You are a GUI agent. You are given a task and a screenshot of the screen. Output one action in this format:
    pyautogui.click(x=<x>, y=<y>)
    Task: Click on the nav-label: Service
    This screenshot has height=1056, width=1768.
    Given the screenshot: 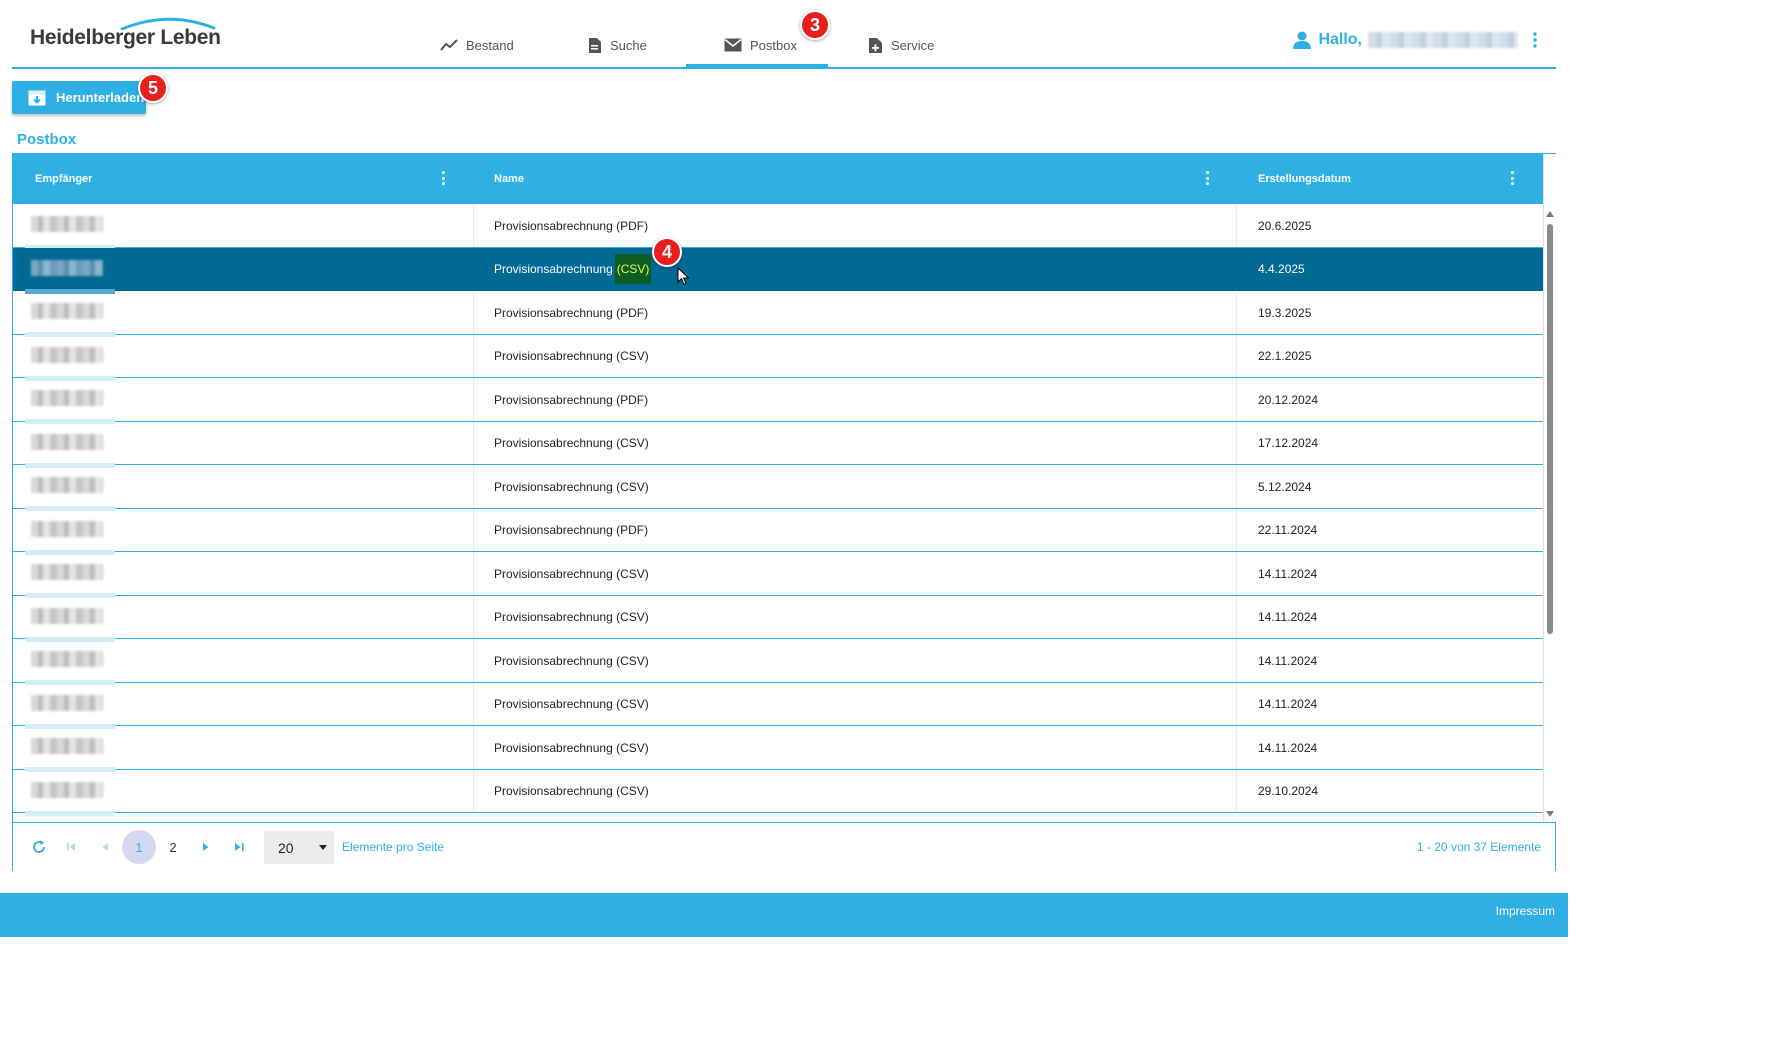 What is the action you would take?
    pyautogui.click(x=913, y=45)
    